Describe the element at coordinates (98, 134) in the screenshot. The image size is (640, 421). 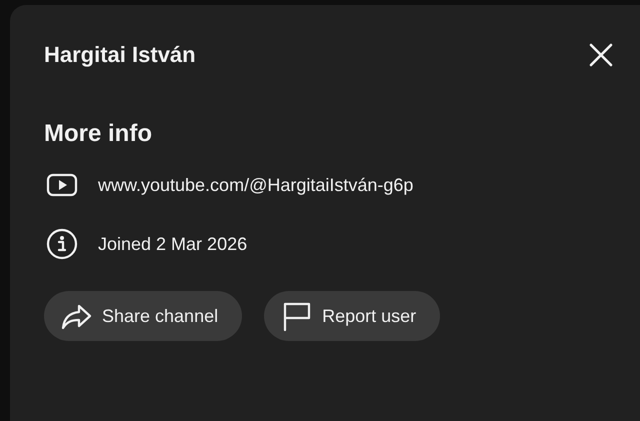
I see `section-heading: More info` at that location.